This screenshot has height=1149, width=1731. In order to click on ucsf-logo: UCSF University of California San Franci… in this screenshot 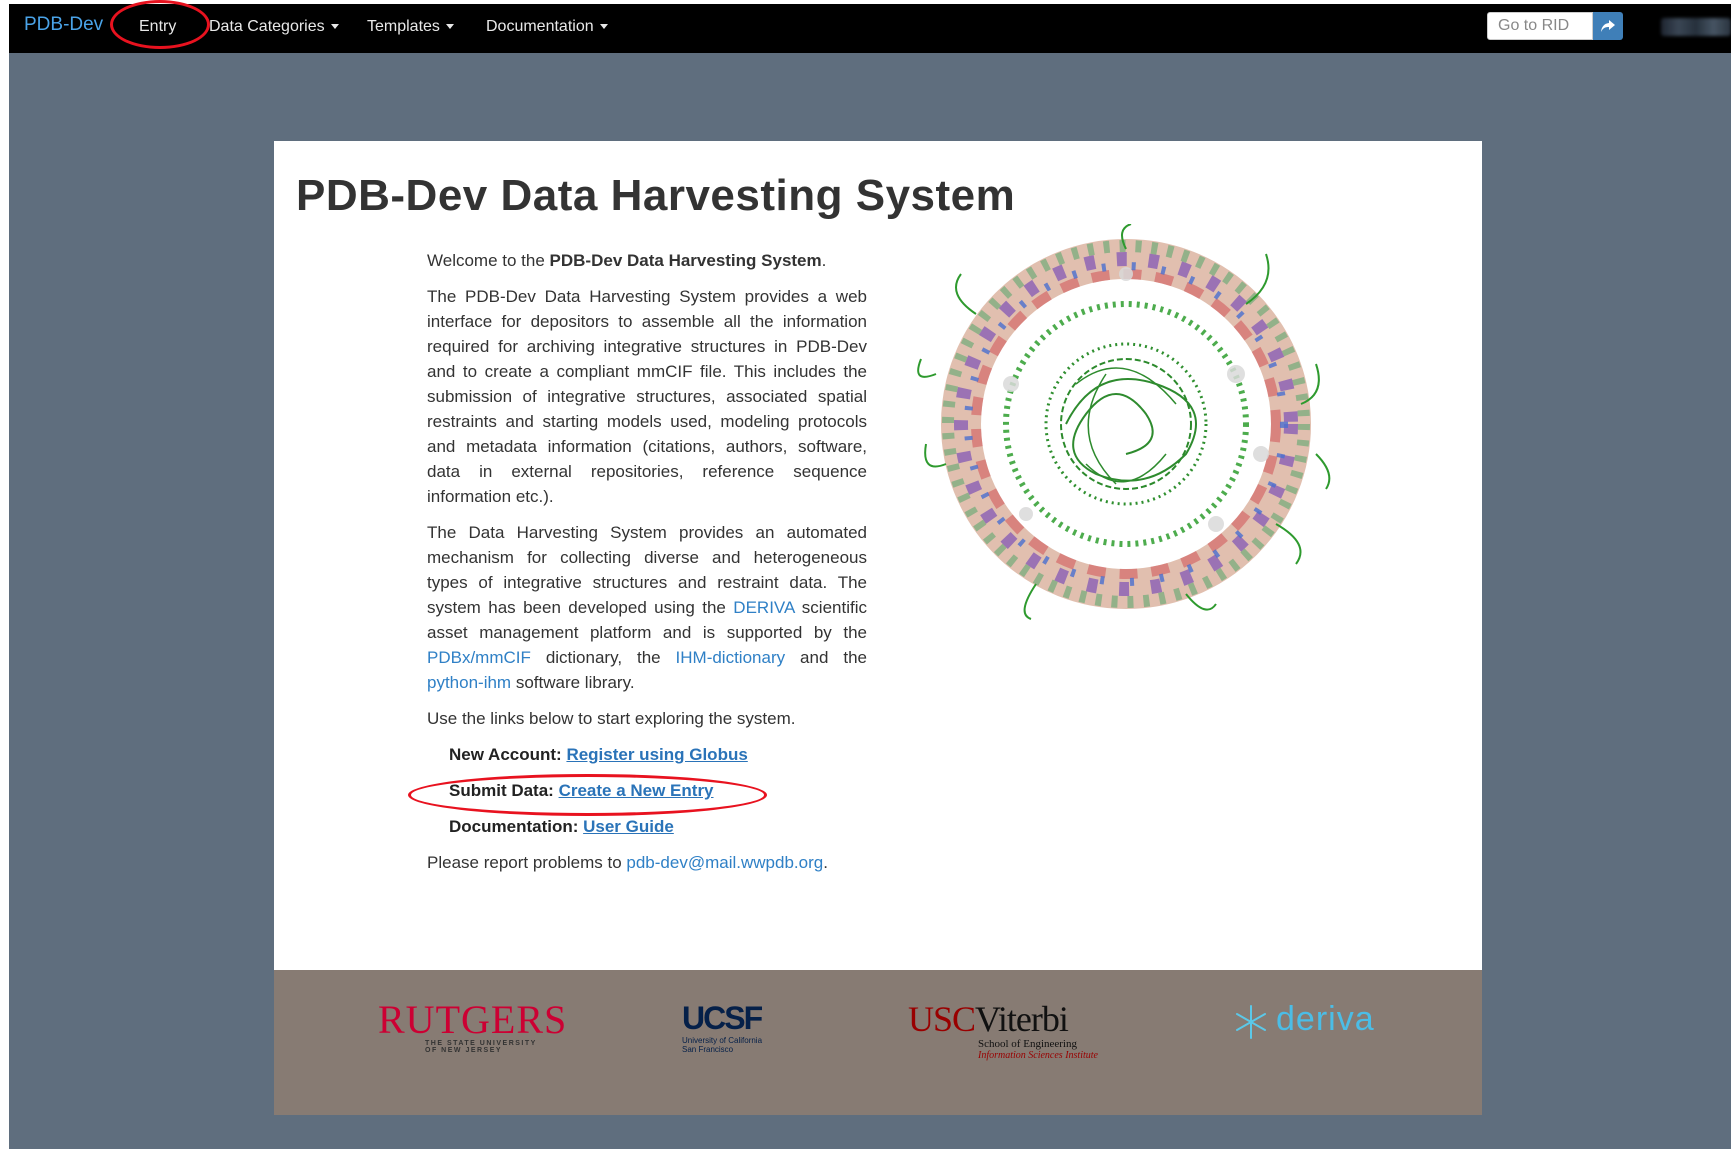, I will do `click(737, 1027)`.